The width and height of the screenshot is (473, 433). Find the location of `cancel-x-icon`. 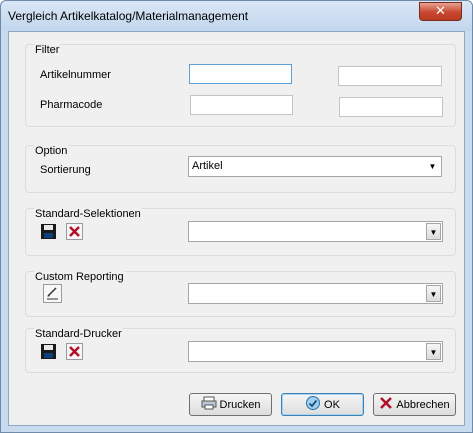

cancel-x-icon is located at coordinates (386, 404).